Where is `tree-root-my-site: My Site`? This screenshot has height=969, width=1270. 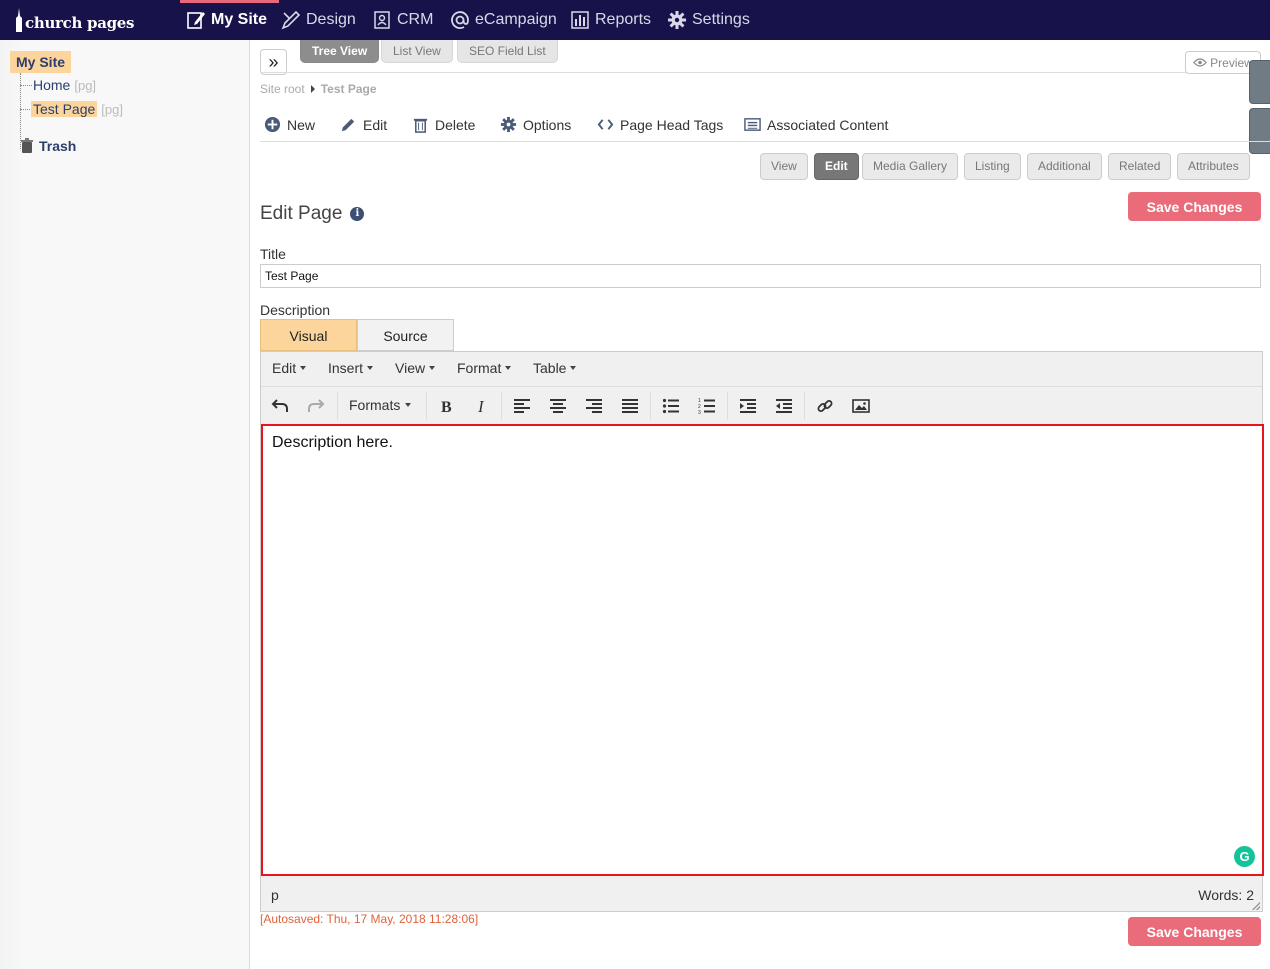
tree-root-my-site: My Site is located at coordinates (41, 62).